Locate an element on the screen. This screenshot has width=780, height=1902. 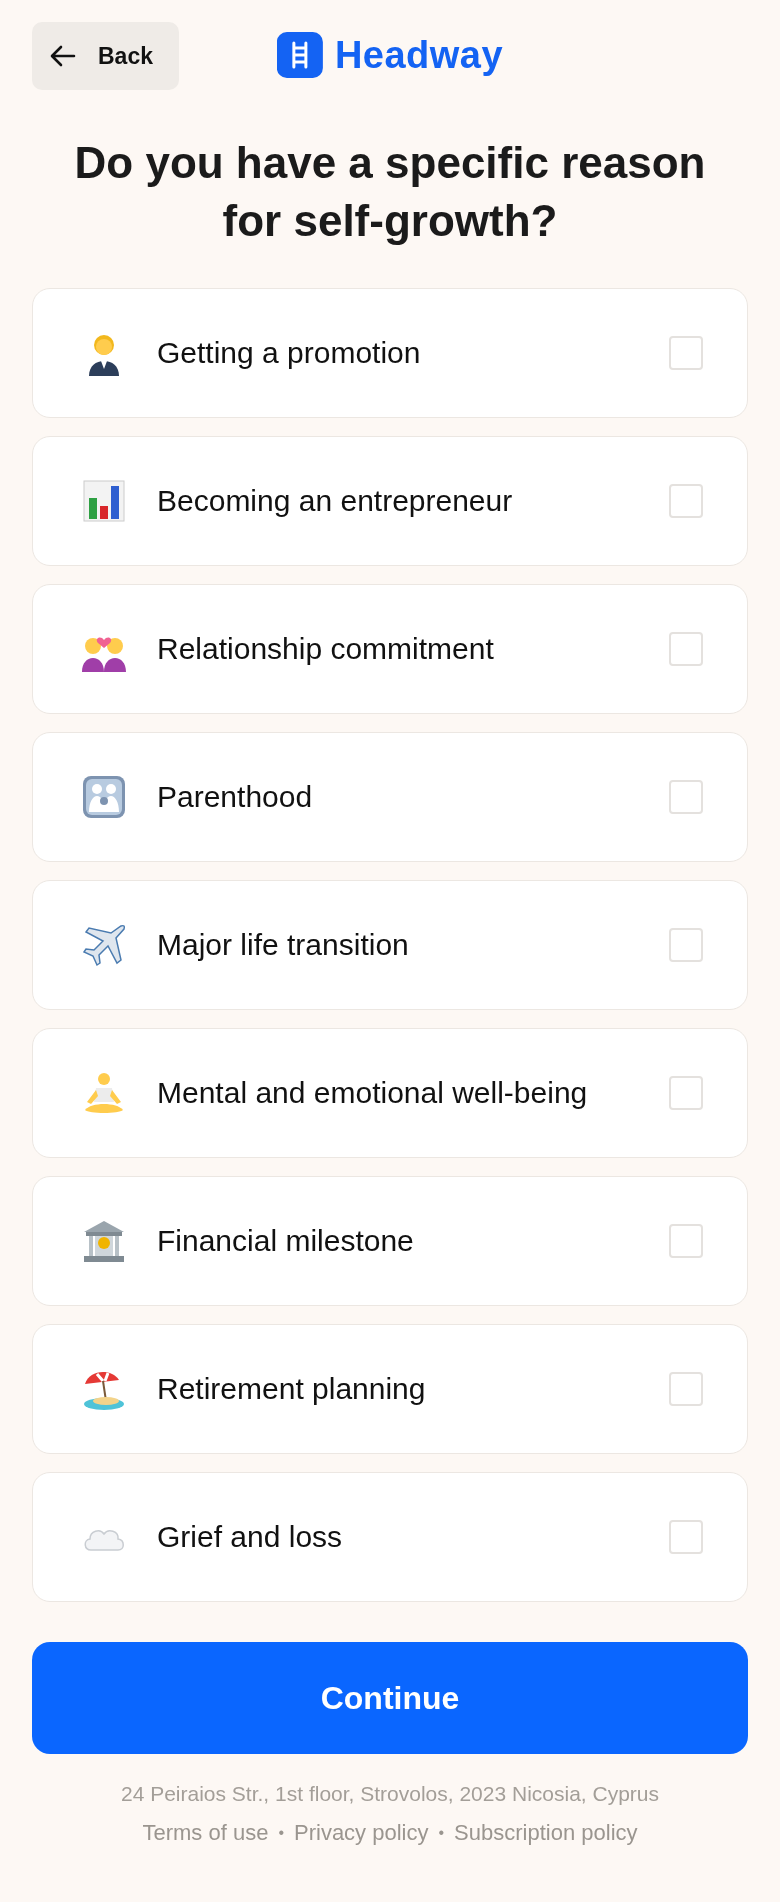
option-card: Grief and loss is located at coordinates (390, 1537).